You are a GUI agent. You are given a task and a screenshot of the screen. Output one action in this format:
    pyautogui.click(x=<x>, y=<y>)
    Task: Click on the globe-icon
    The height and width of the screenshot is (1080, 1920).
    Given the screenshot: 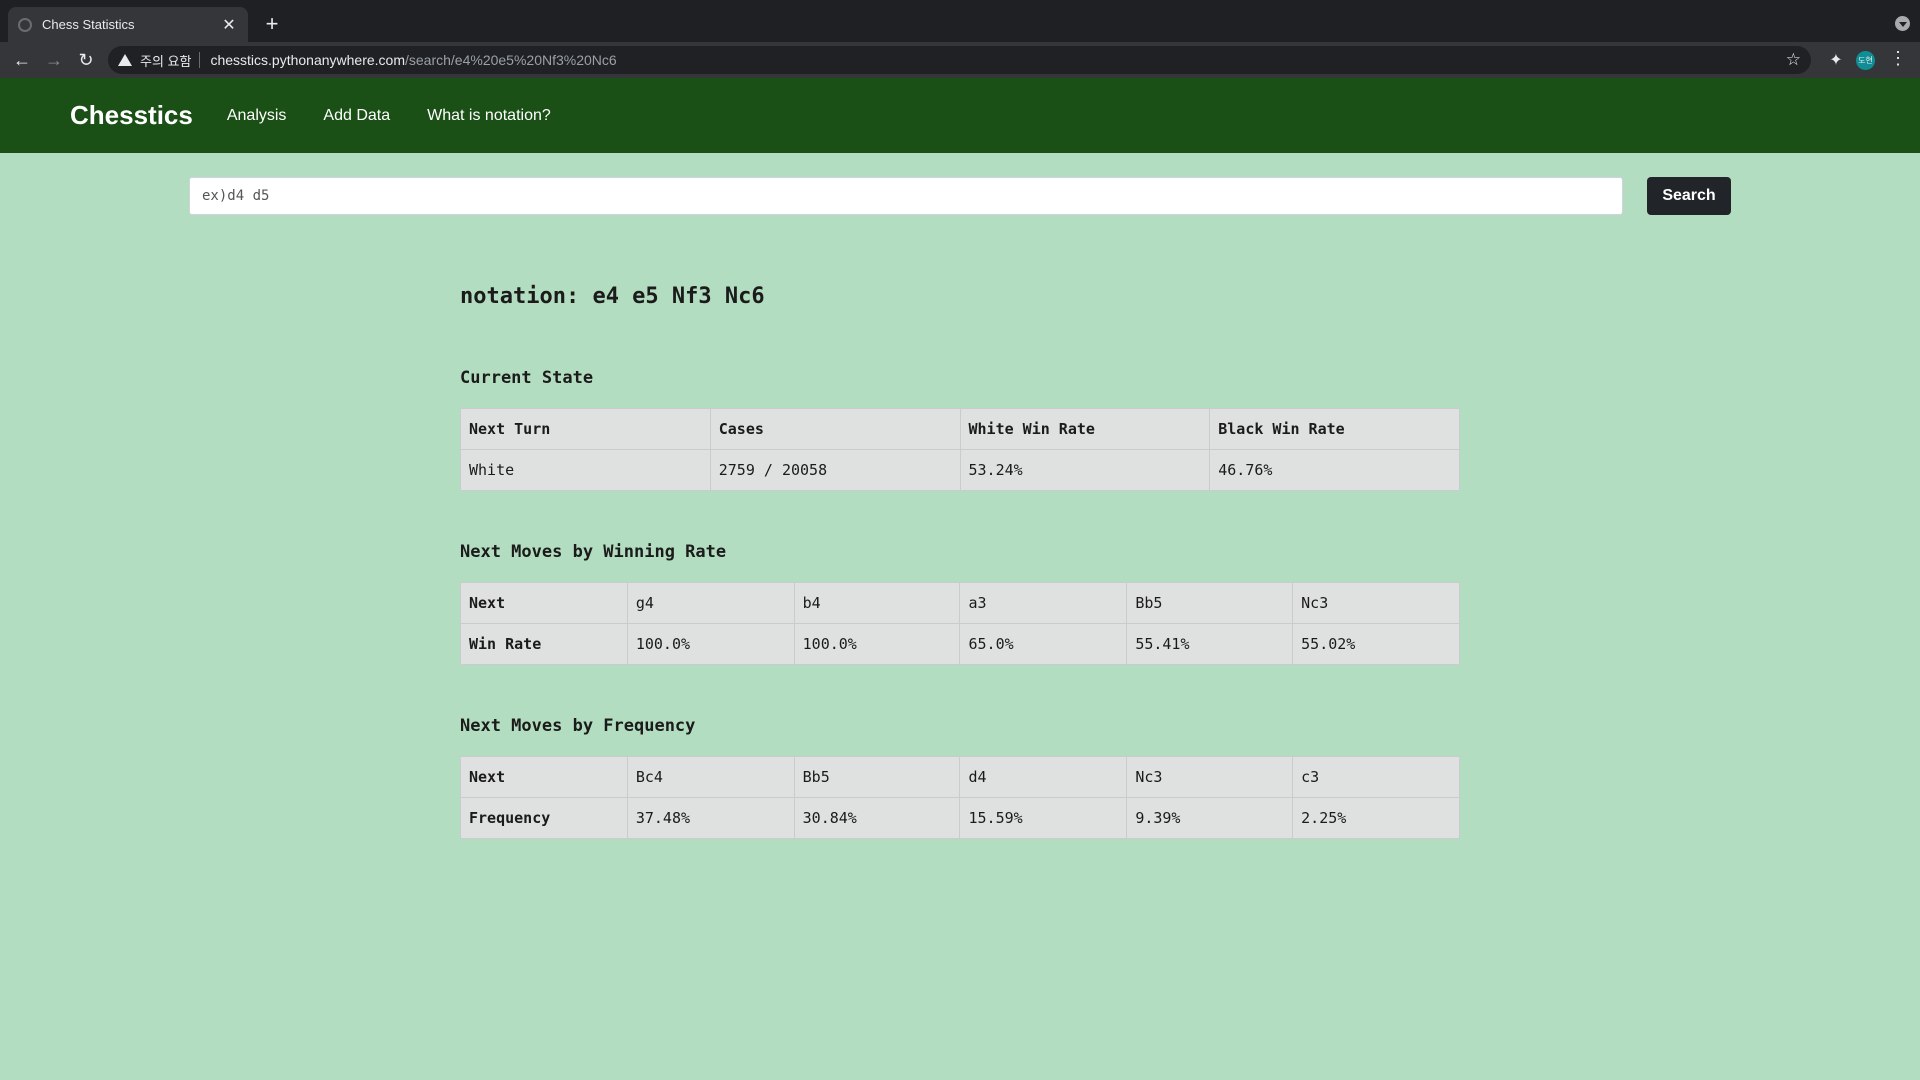 What is the action you would take?
    pyautogui.click(x=25, y=24)
    